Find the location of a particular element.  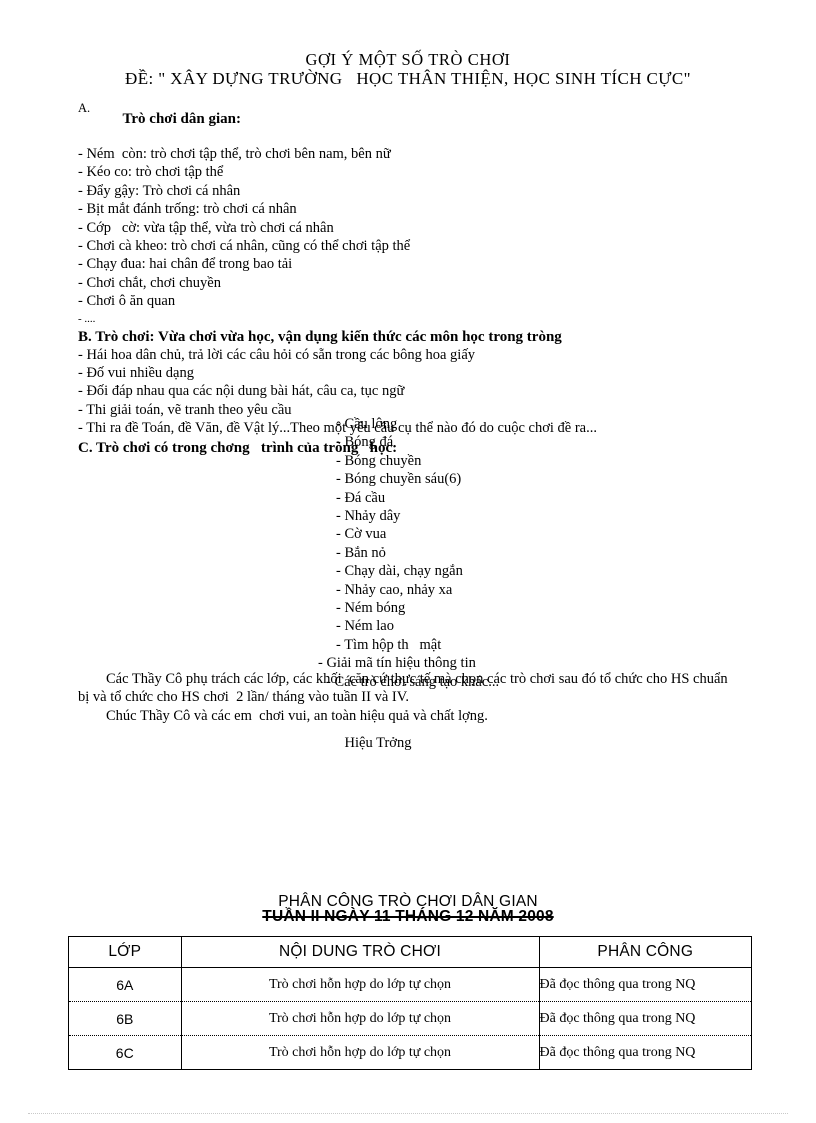

cell-lop: 6A is located at coordinates (125, 984).